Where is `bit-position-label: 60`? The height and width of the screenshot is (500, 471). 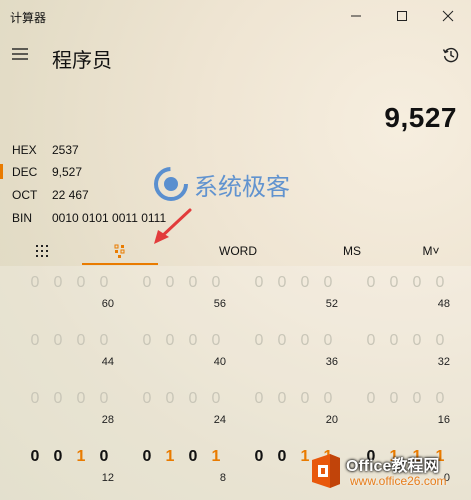
bit-position-label: 60 is located at coordinates (107, 304).